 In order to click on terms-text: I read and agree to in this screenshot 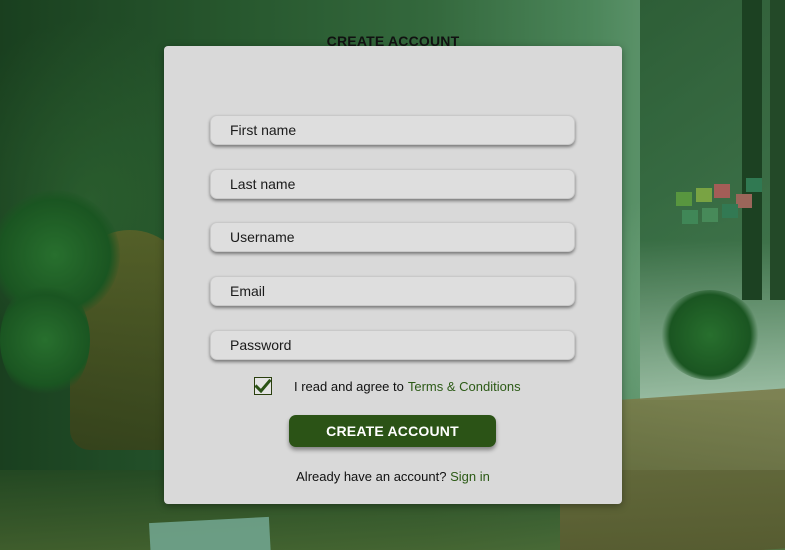, I will do `click(349, 386)`.